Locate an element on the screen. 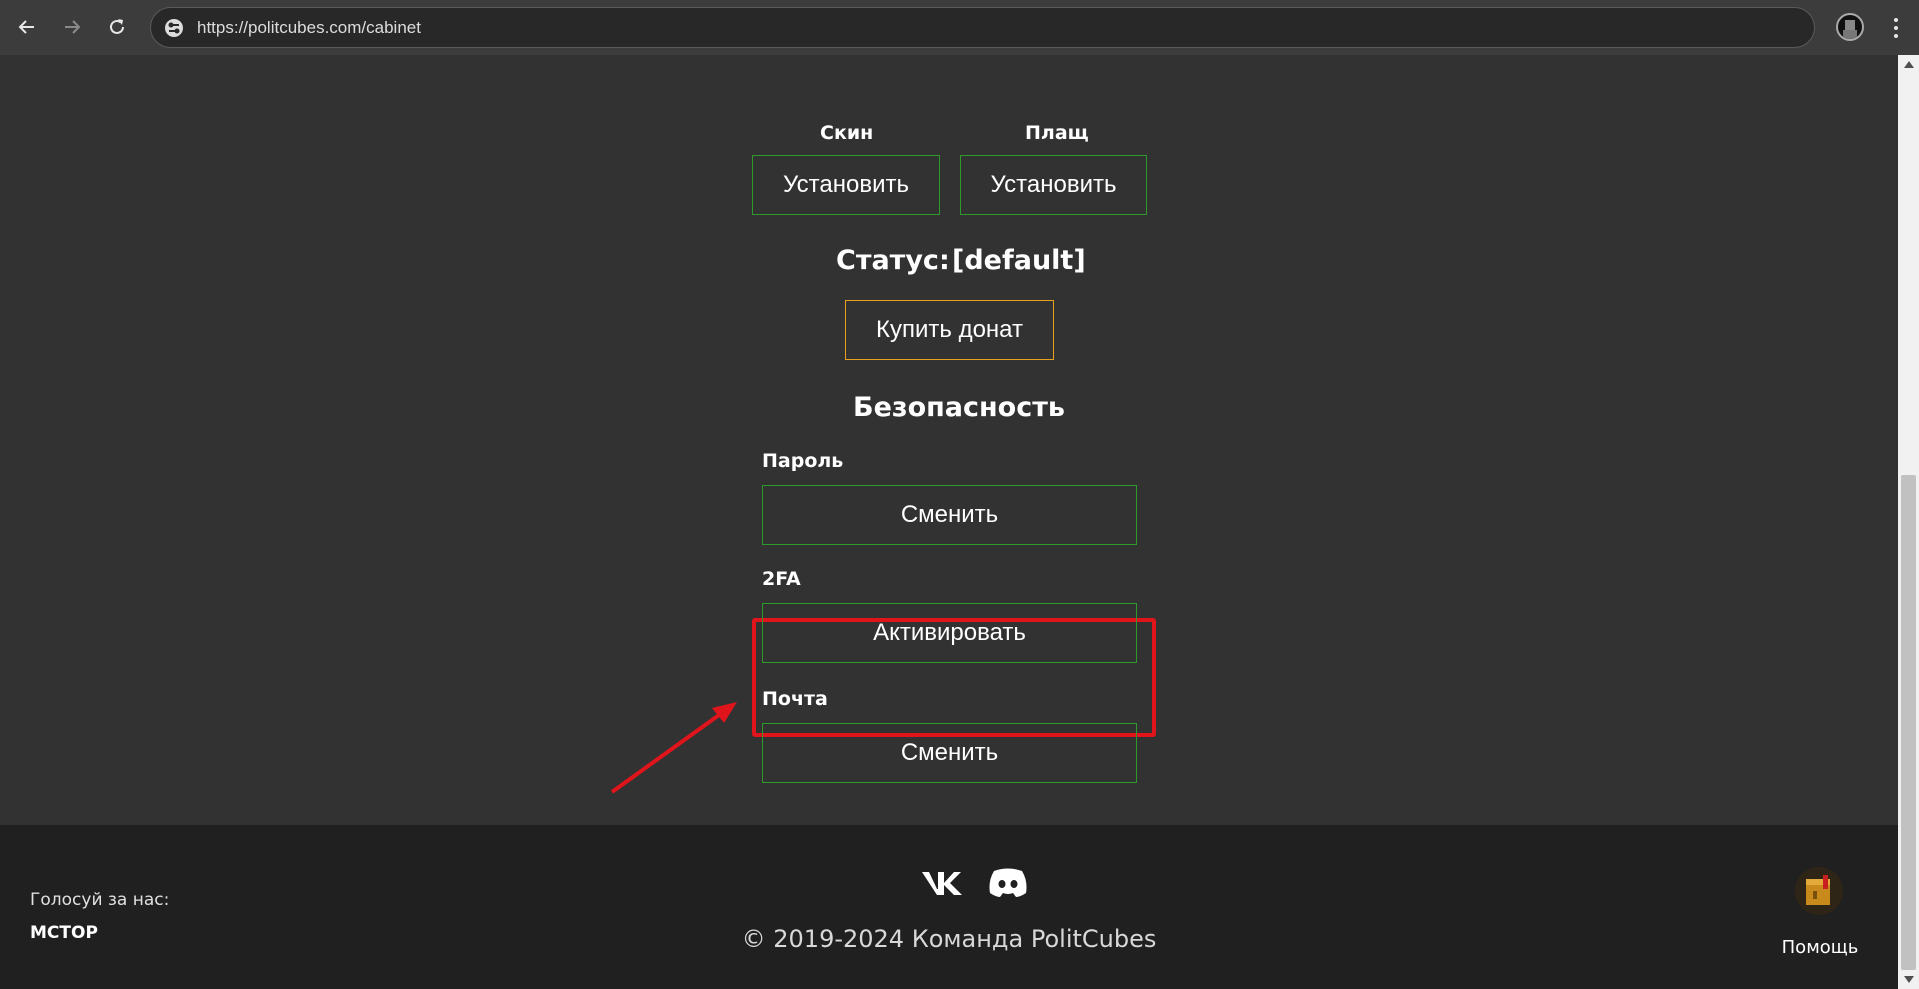  cloak-label: Плащ is located at coordinates (1057, 133).